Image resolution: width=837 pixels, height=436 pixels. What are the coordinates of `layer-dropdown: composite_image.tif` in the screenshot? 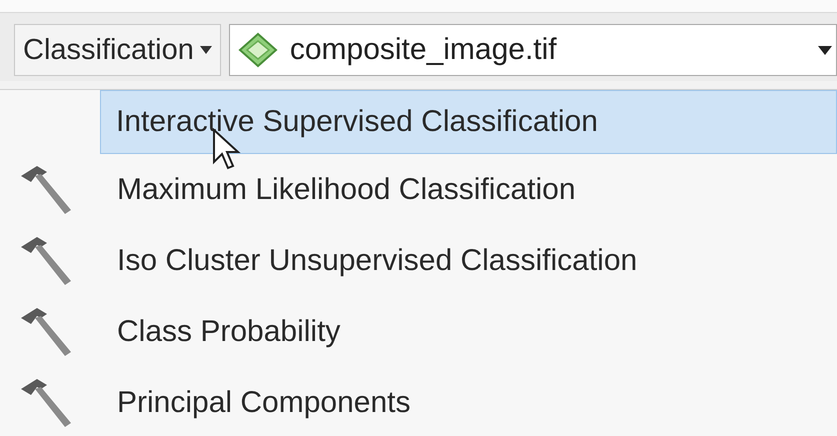 It's located at (532, 50).